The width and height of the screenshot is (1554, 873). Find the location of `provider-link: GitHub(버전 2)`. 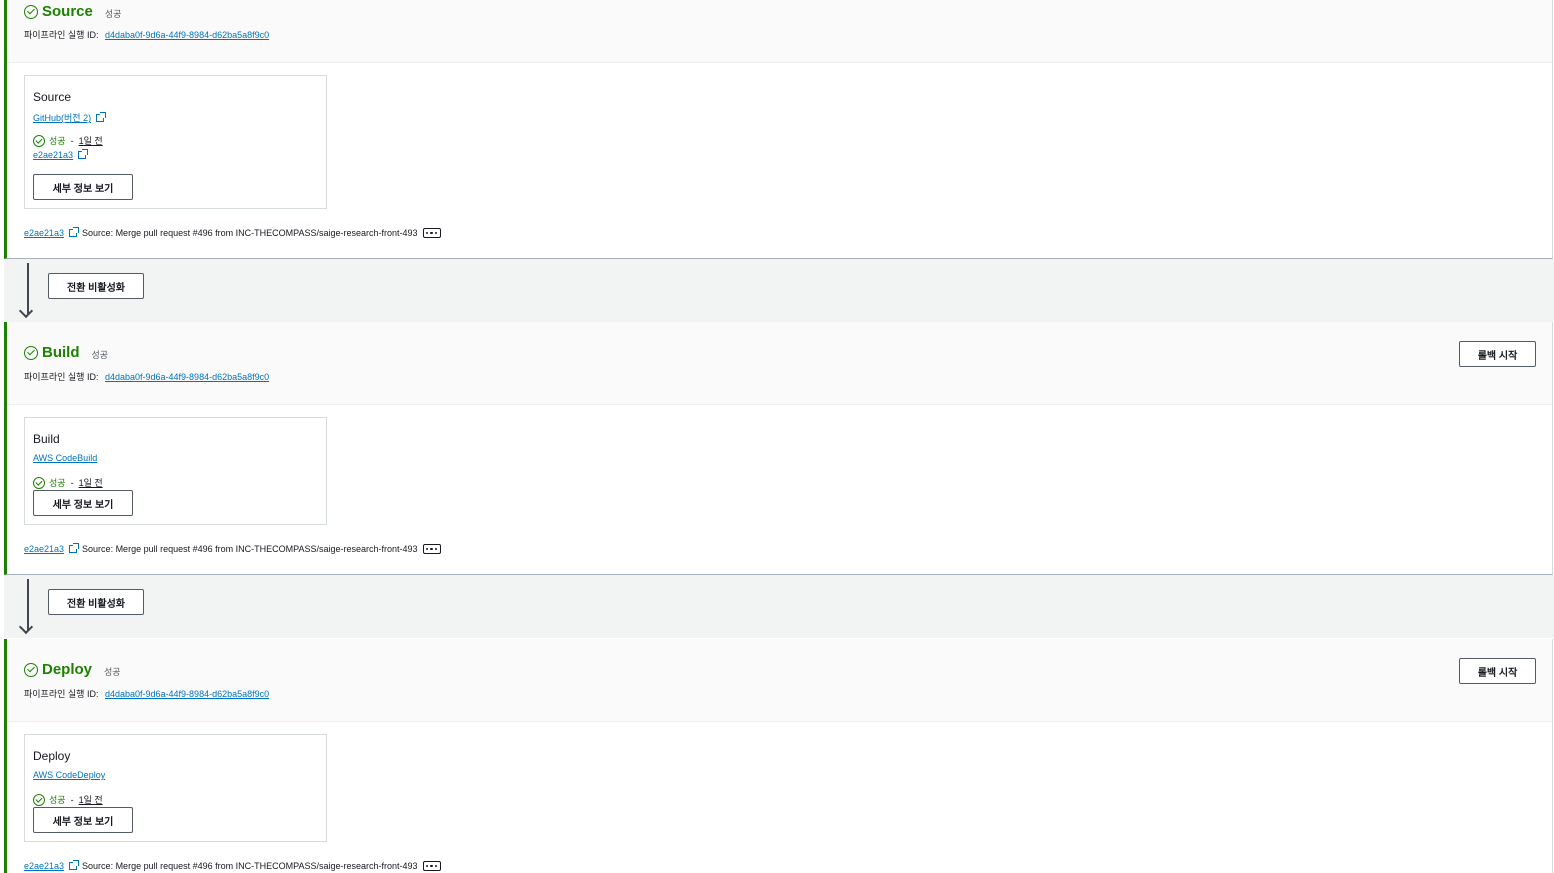

provider-link: GitHub(버전 2) is located at coordinates (62, 117).